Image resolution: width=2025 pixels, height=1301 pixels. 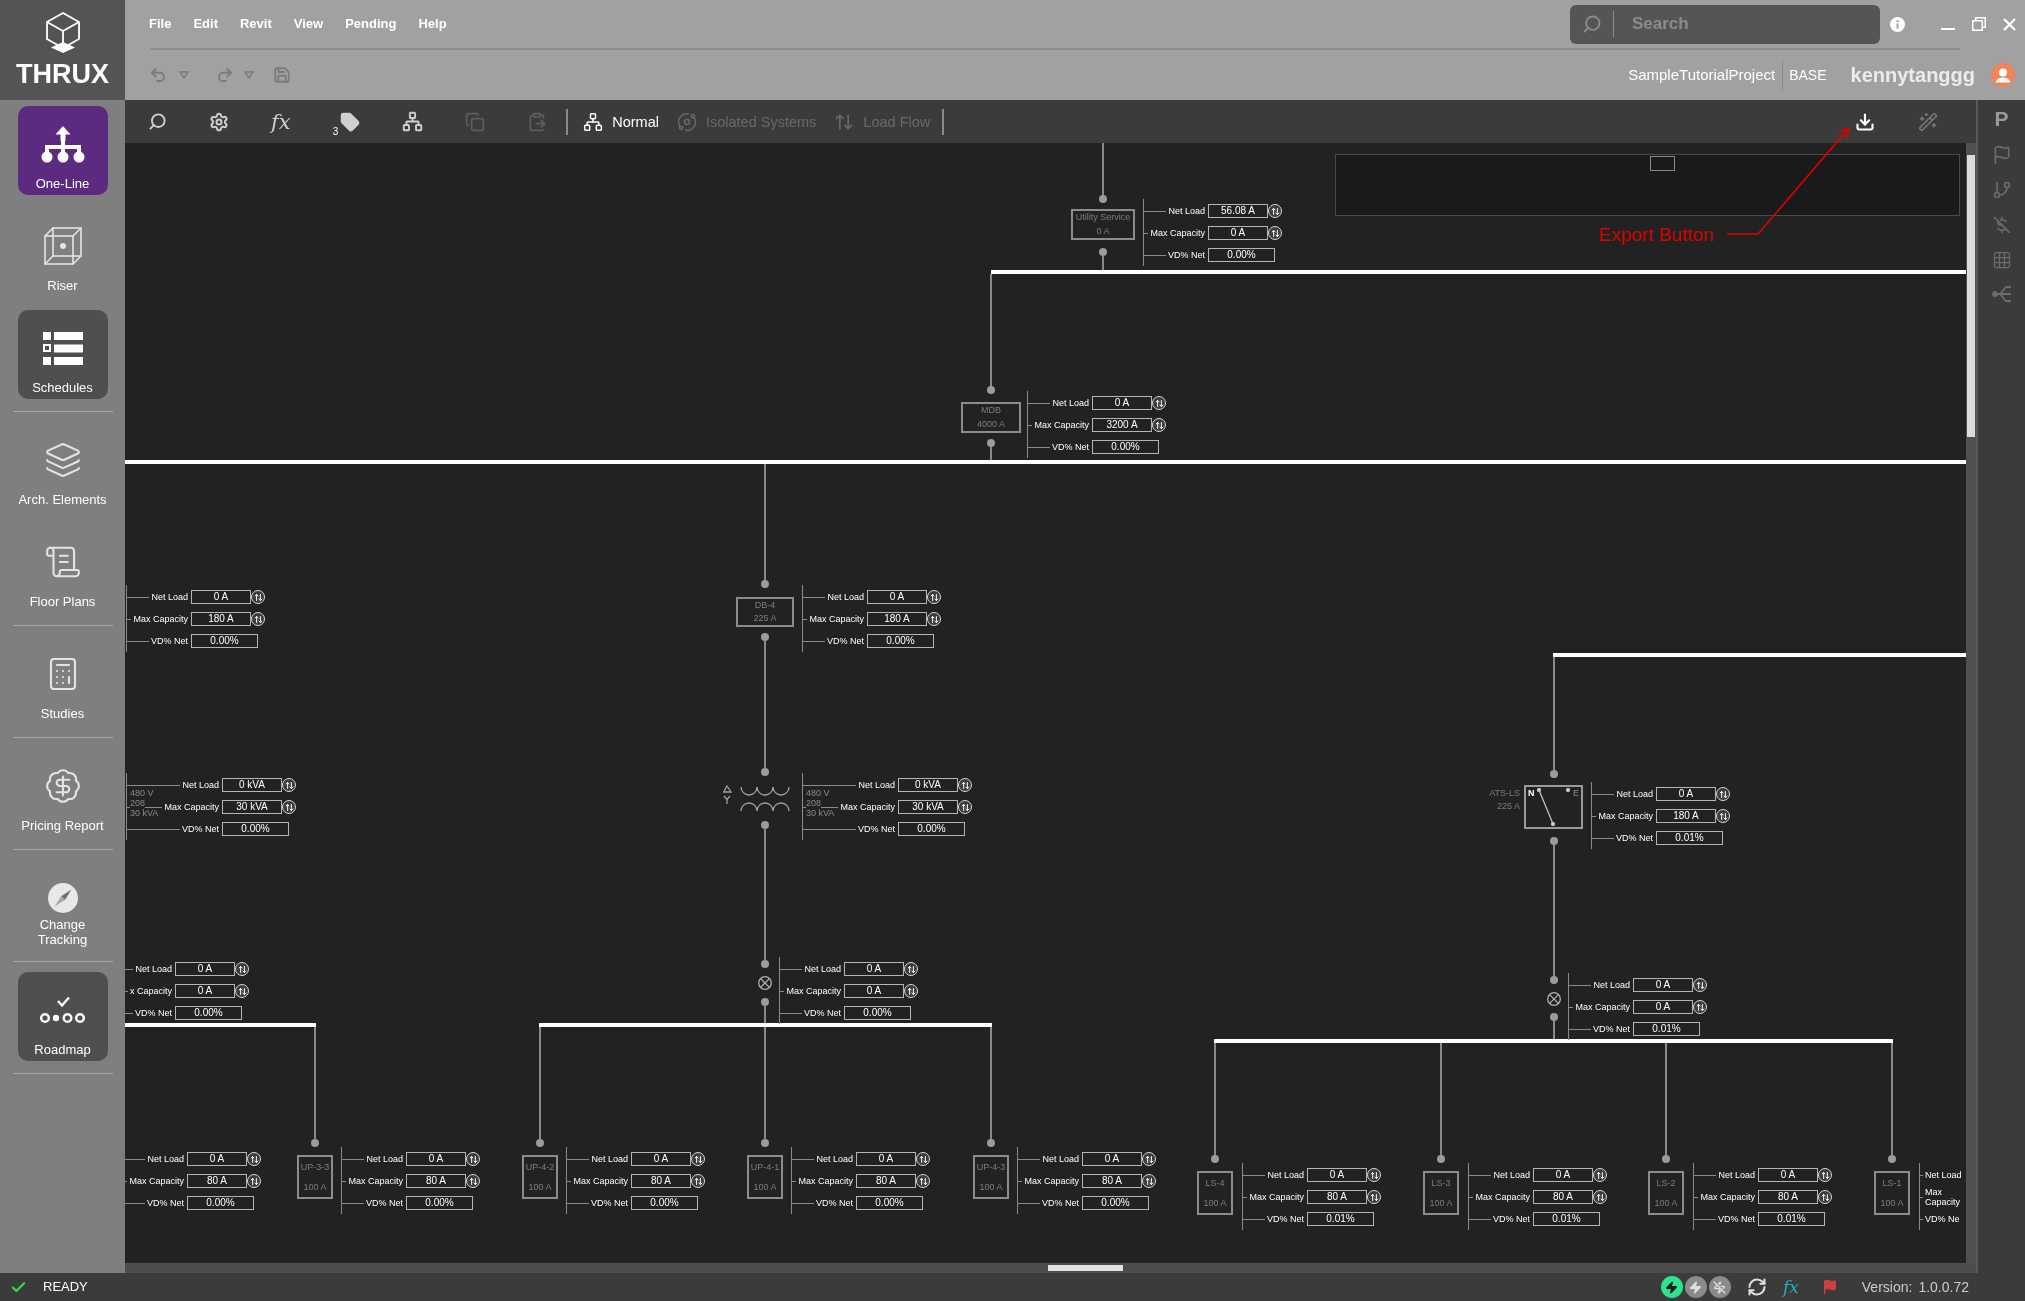 I want to click on sidebar-item: One-Line, so click(x=62, y=150).